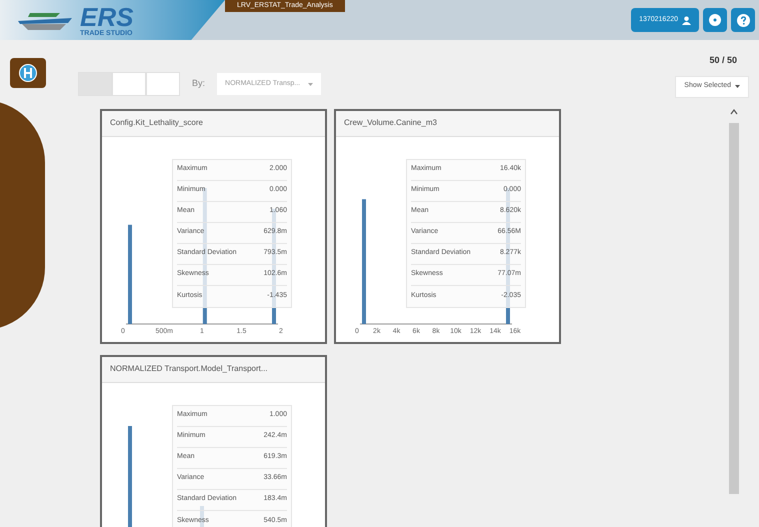  Describe the element at coordinates (686, 20) in the screenshot. I see `user-icon` at that location.